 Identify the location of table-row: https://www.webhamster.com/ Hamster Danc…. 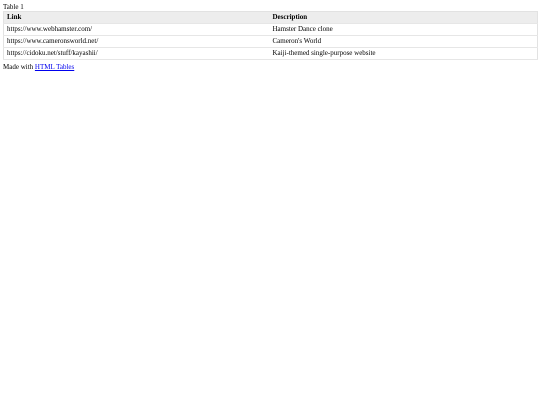
(270, 29).